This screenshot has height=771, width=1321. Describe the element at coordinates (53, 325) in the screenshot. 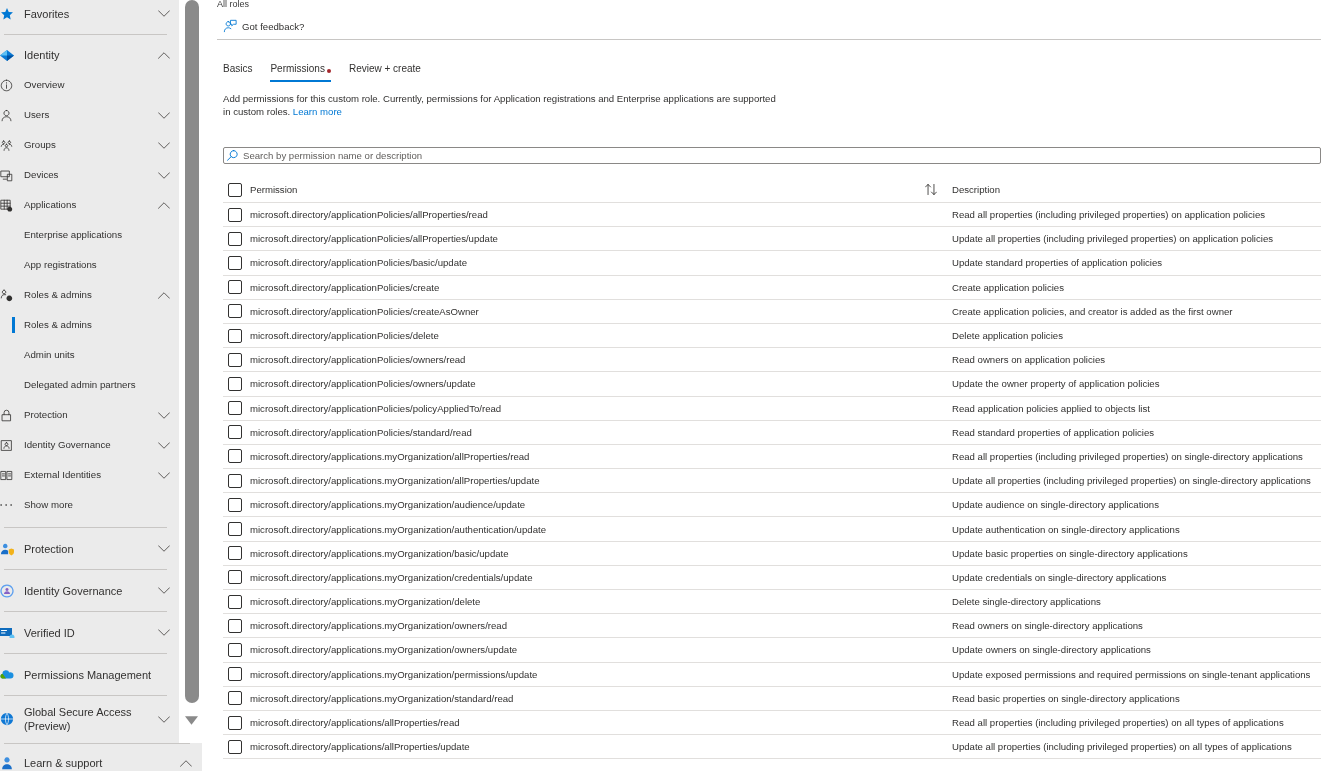

I see `nav-subitem: Roles & admins` at that location.